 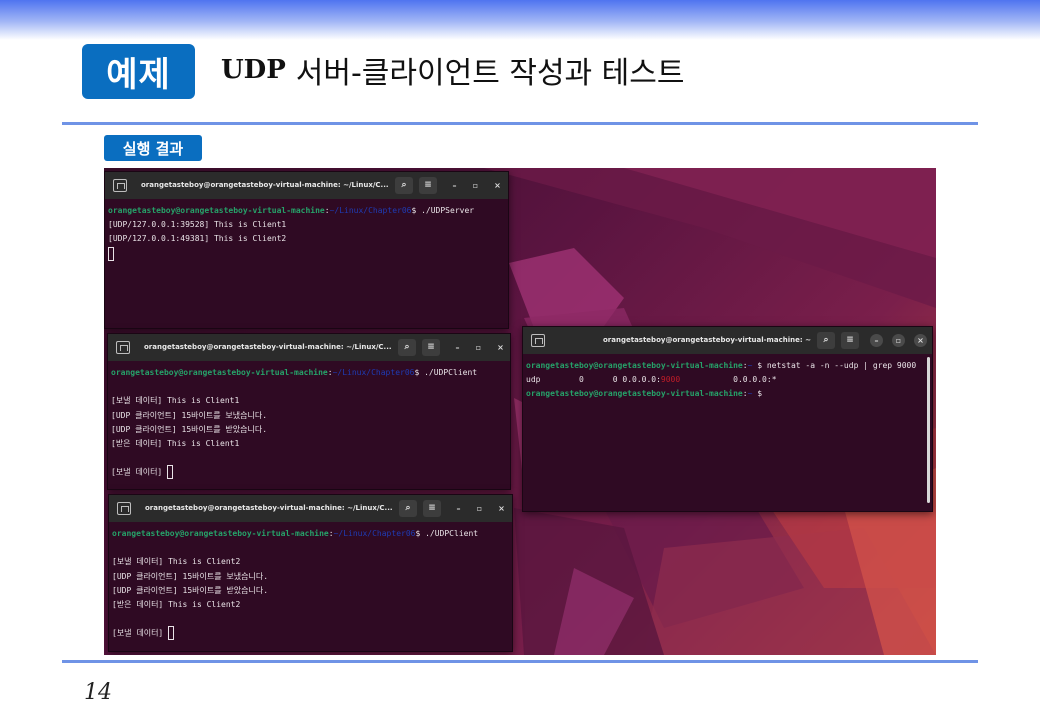 What do you see at coordinates (520, 123) in the screenshot?
I see `top-divider` at bounding box center [520, 123].